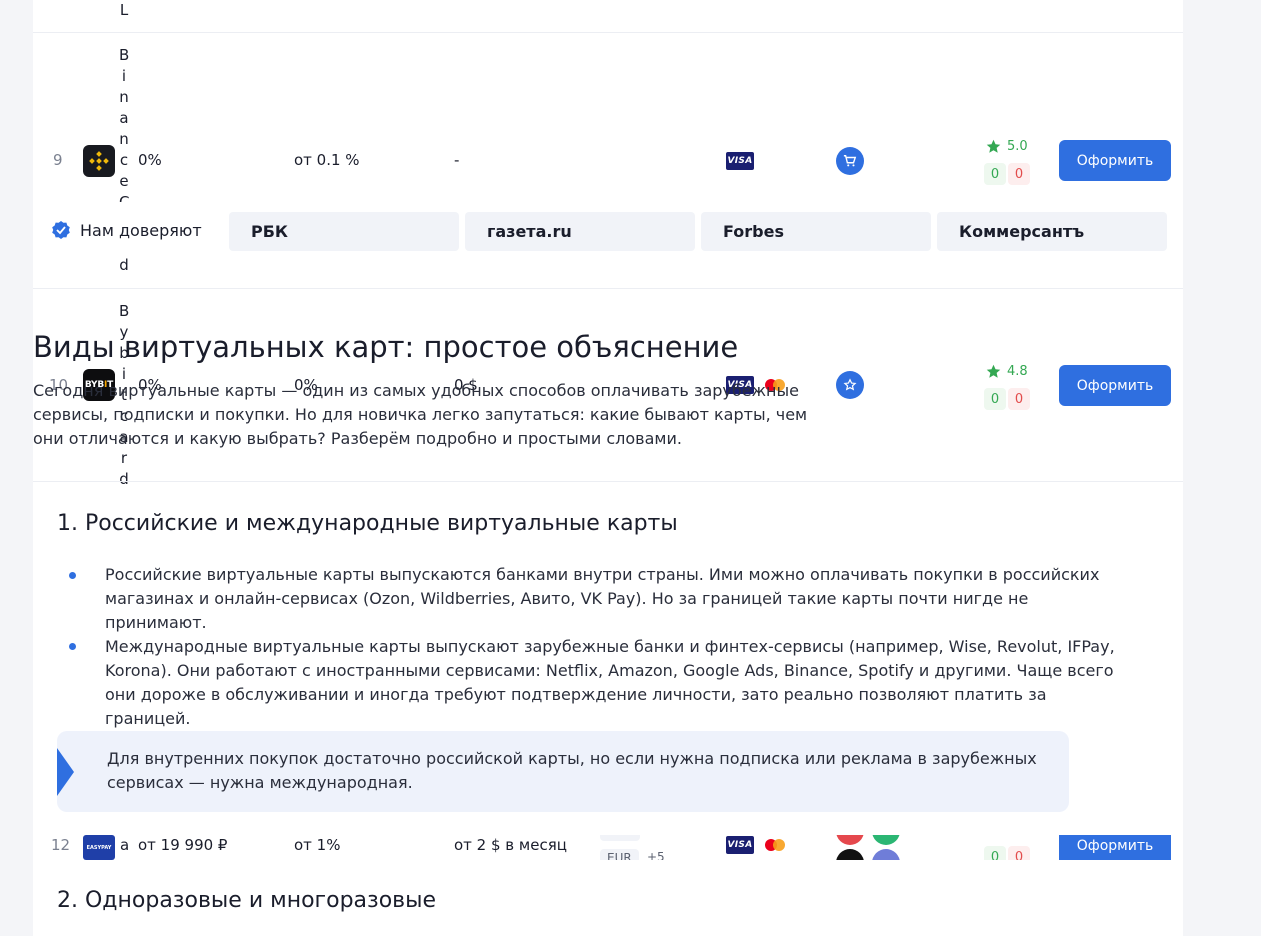  Describe the element at coordinates (580, 231) in the screenshot. I see `media-logo-gazeta: газета.ru` at that location.